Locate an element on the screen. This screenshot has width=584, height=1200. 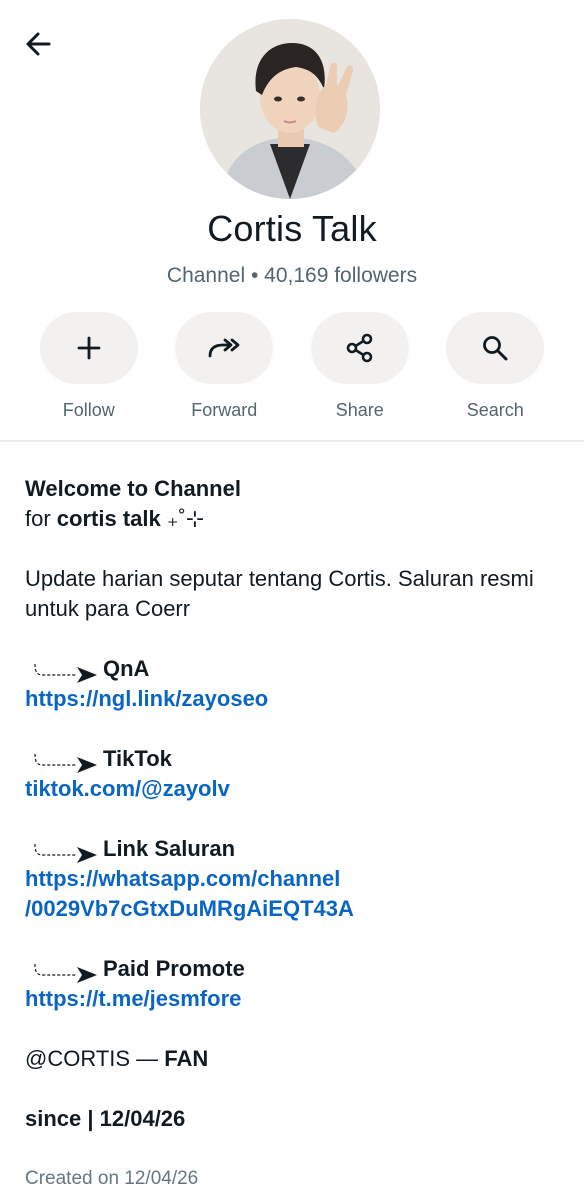
for-name: cortis talk is located at coordinates (108, 518).